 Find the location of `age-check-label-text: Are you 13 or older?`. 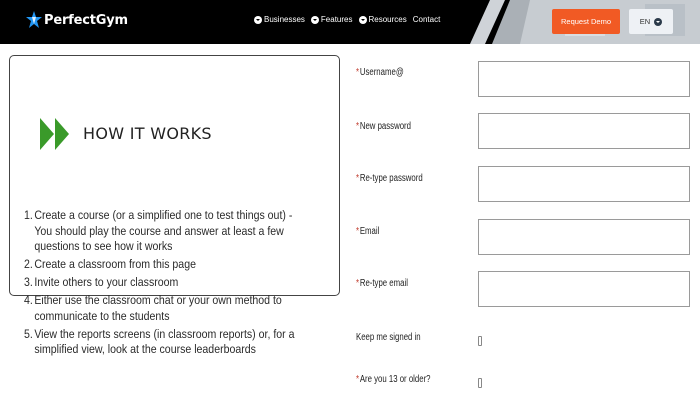

age-check-label-text: Are you 13 or older? is located at coordinates (395, 379).